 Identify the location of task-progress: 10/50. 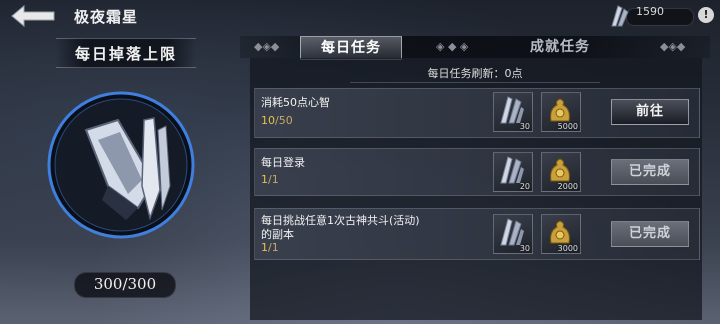
(277, 120).